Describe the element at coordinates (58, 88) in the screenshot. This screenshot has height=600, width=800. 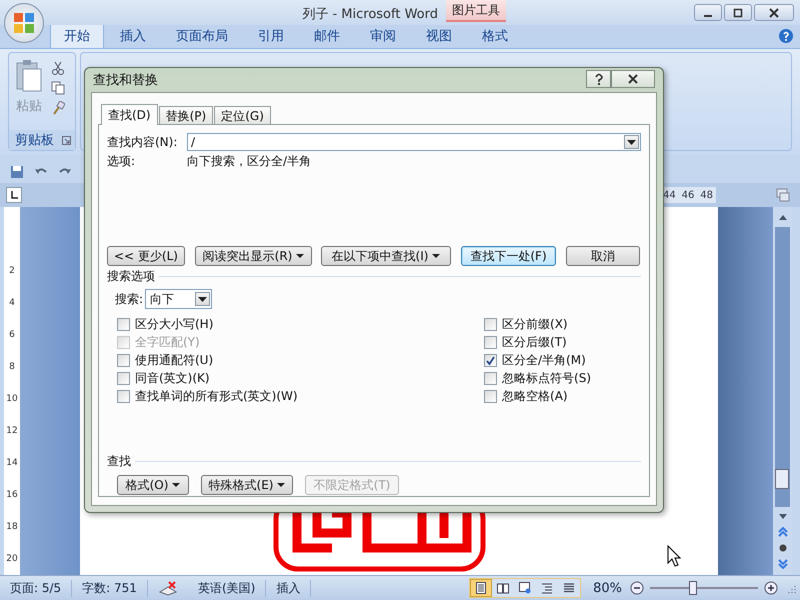
I see `copy-icon` at that location.